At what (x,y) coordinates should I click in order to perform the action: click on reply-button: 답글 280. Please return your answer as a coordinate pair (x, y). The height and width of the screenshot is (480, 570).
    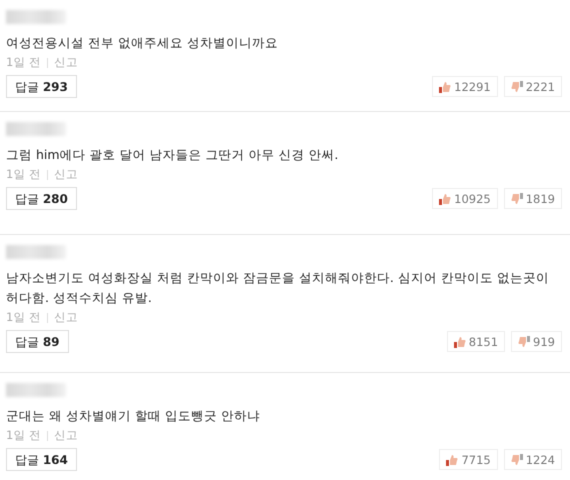
    Looking at the image, I should click on (41, 198).